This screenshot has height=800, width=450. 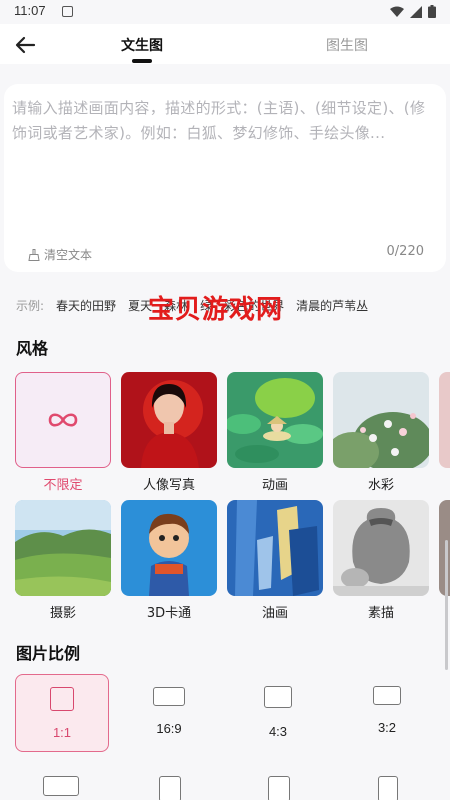 I want to click on battery-icon, so click(x=432, y=11).